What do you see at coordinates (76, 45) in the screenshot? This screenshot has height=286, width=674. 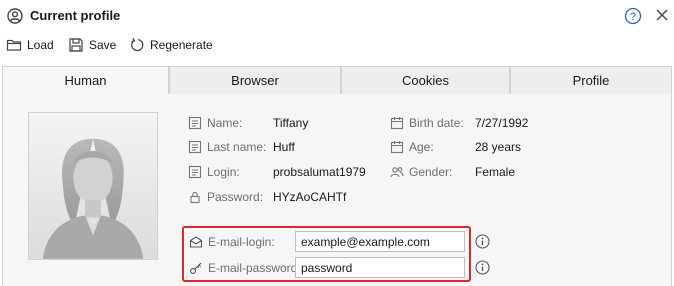 I see `floppy-disk-icon` at bounding box center [76, 45].